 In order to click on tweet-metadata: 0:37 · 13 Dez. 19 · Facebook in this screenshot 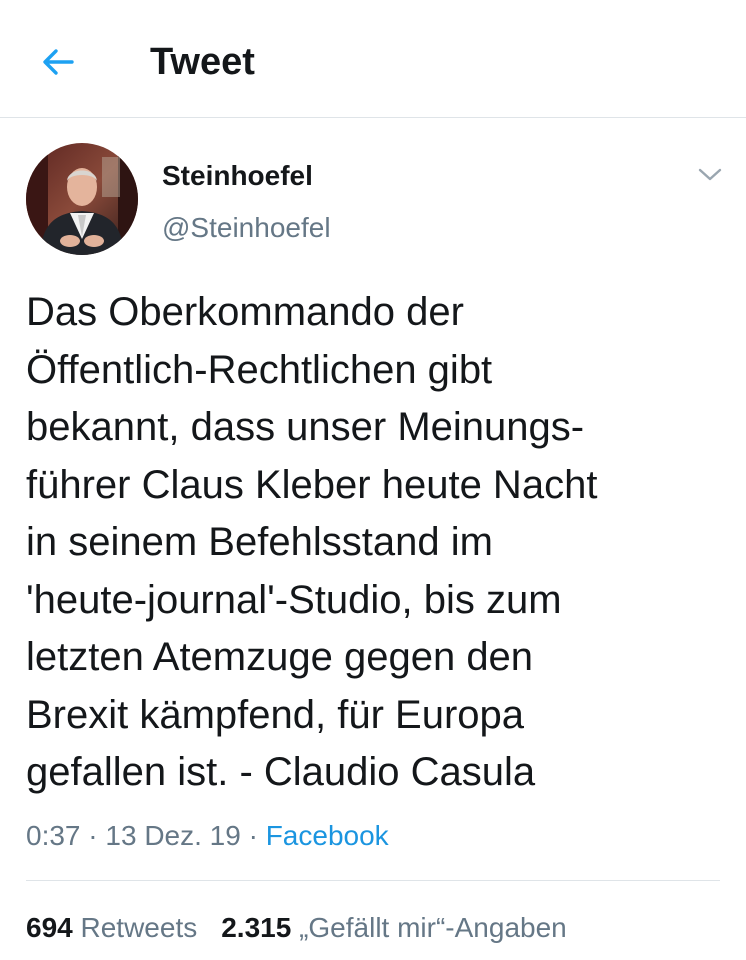, I will do `click(207, 836)`.